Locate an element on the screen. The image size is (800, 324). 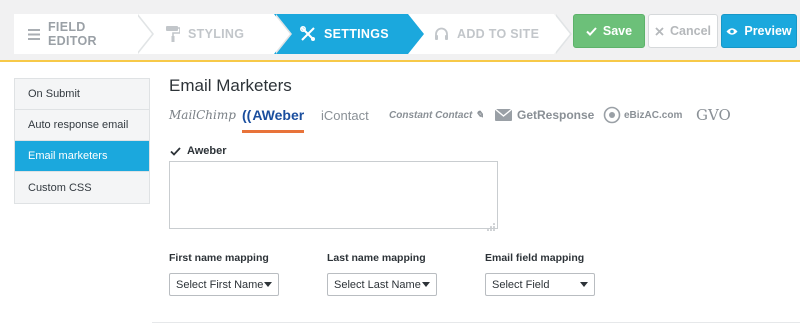
check-icon is located at coordinates (591, 31).